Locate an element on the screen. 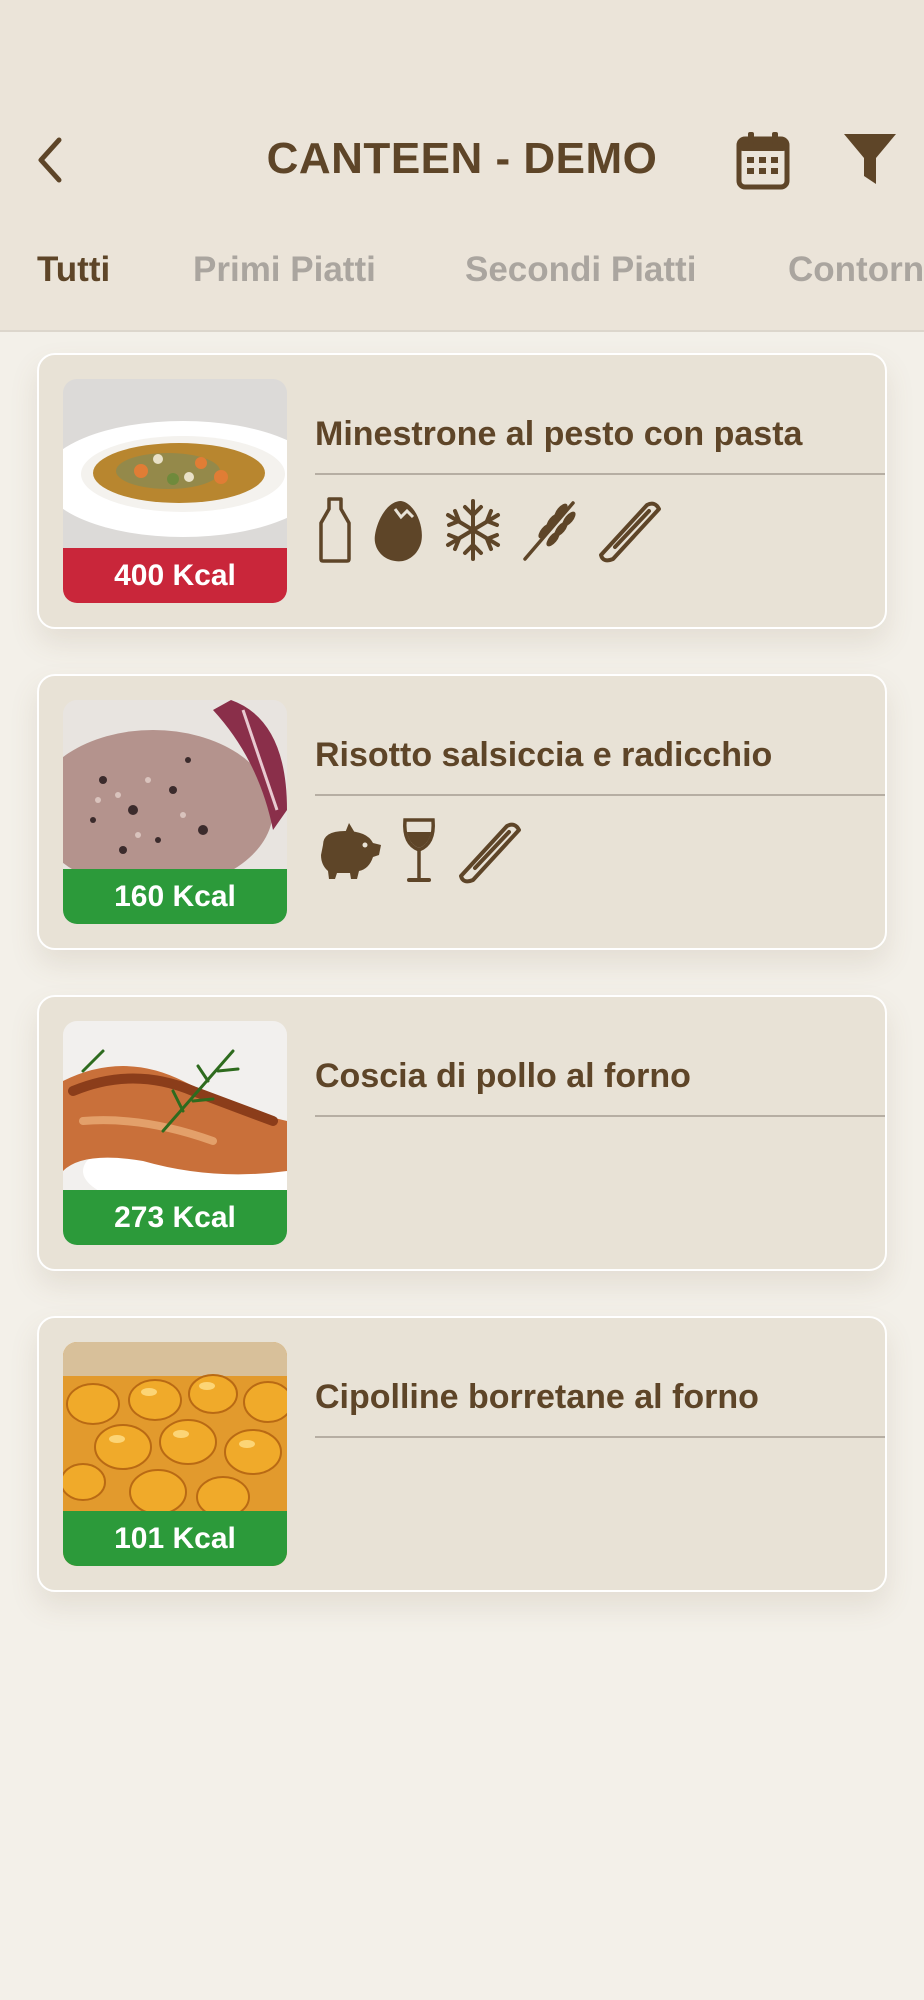 Image resolution: width=924 pixels, height=2000 pixels. kcal-badge: 101 Kcal is located at coordinates (175, 1538).